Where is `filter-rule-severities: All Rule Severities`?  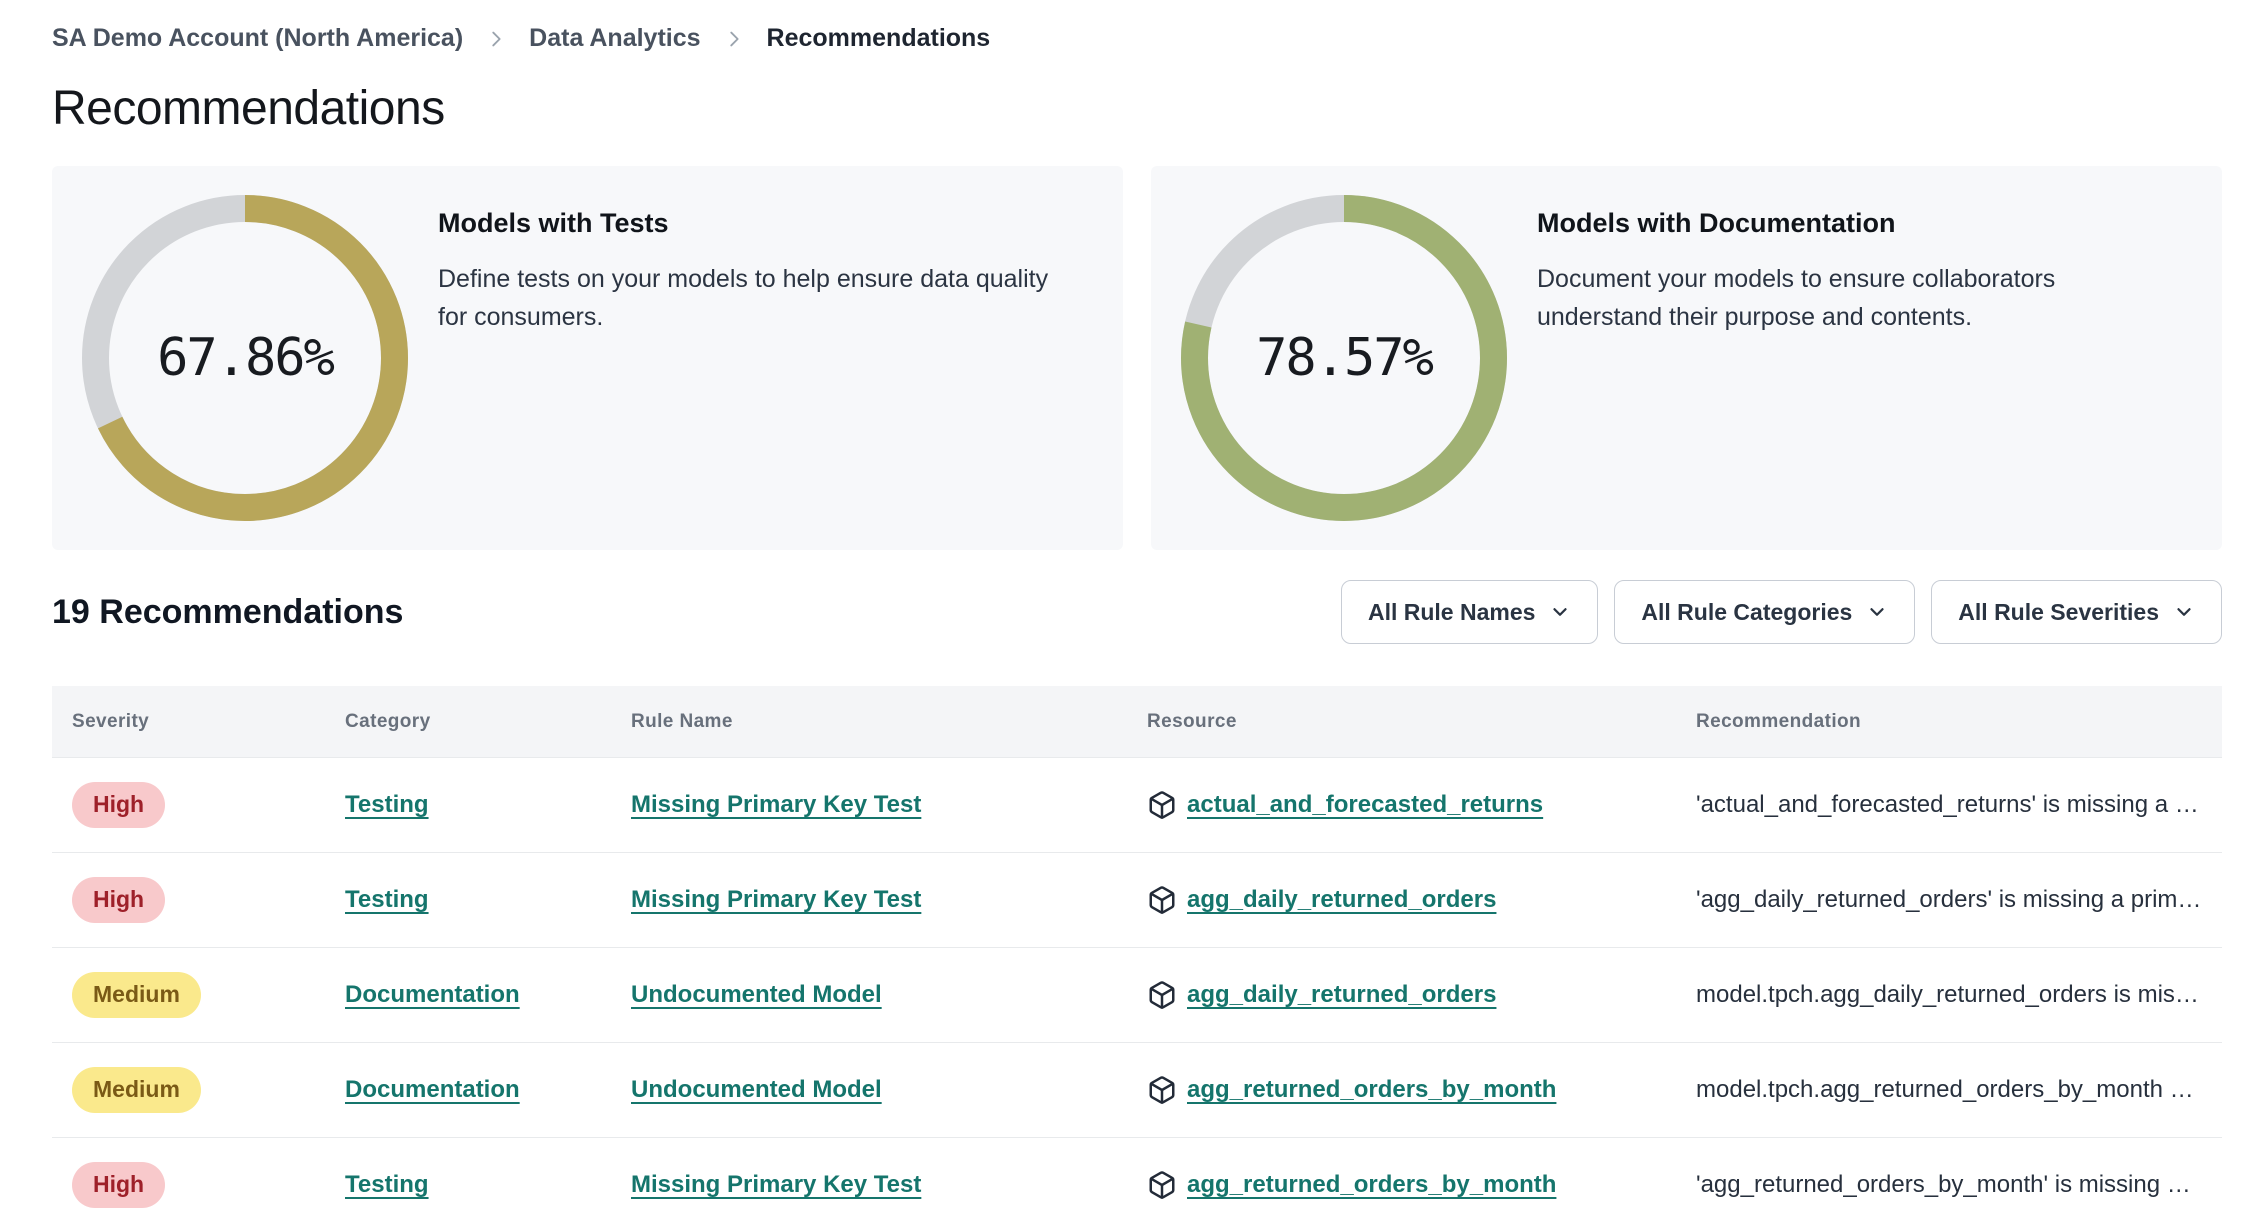
filter-rule-severities: All Rule Severities is located at coordinates (2076, 612).